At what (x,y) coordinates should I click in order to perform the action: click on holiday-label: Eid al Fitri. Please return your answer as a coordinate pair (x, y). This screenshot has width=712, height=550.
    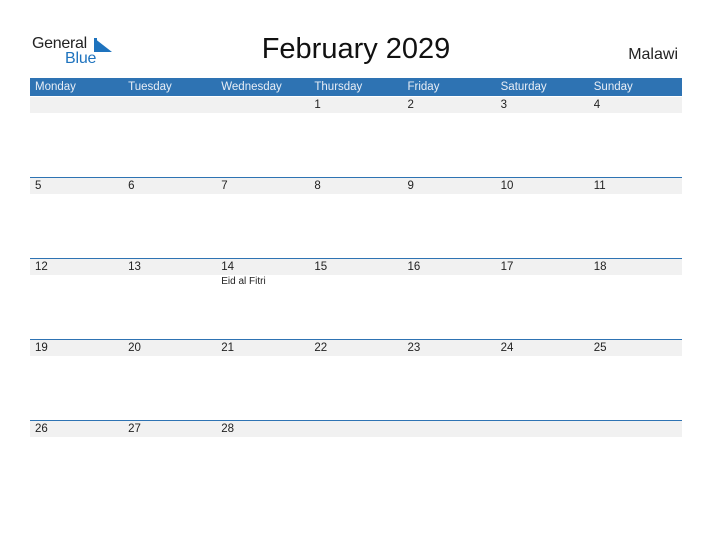
    Looking at the image, I should click on (243, 281).